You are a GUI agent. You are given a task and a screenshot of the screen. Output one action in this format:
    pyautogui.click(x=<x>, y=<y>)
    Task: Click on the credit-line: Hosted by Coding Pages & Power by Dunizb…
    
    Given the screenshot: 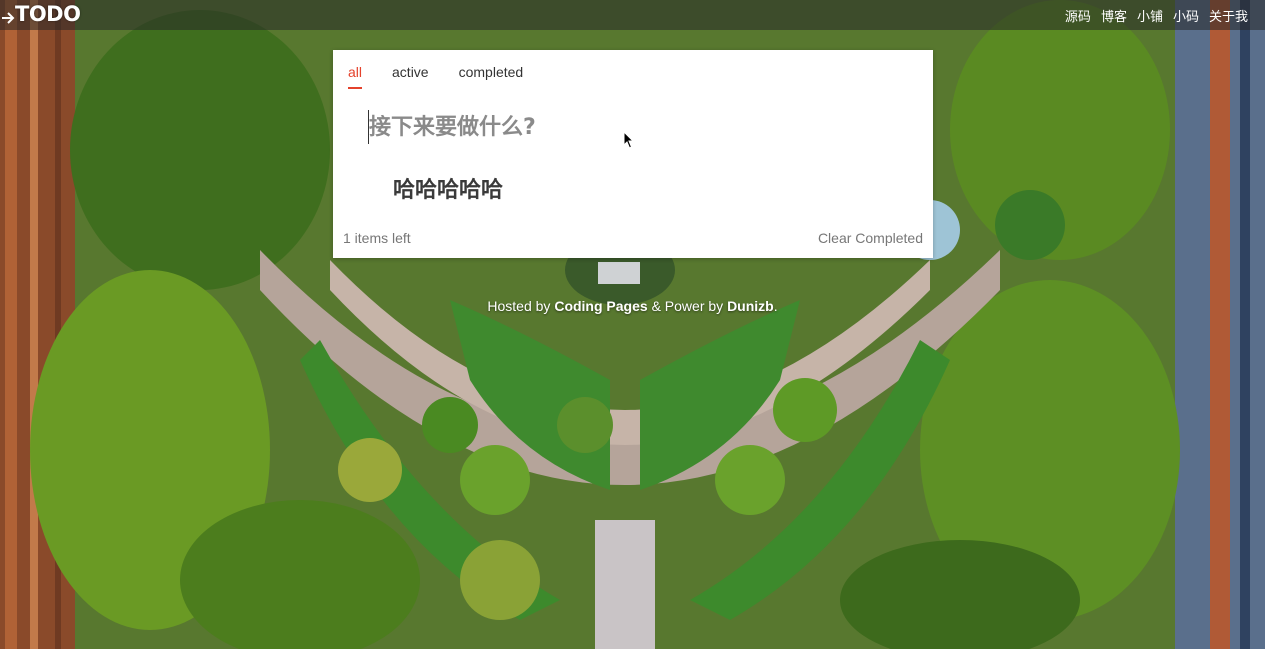 What is the action you would take?
    pyautogui.click(x=632, y=306)
    